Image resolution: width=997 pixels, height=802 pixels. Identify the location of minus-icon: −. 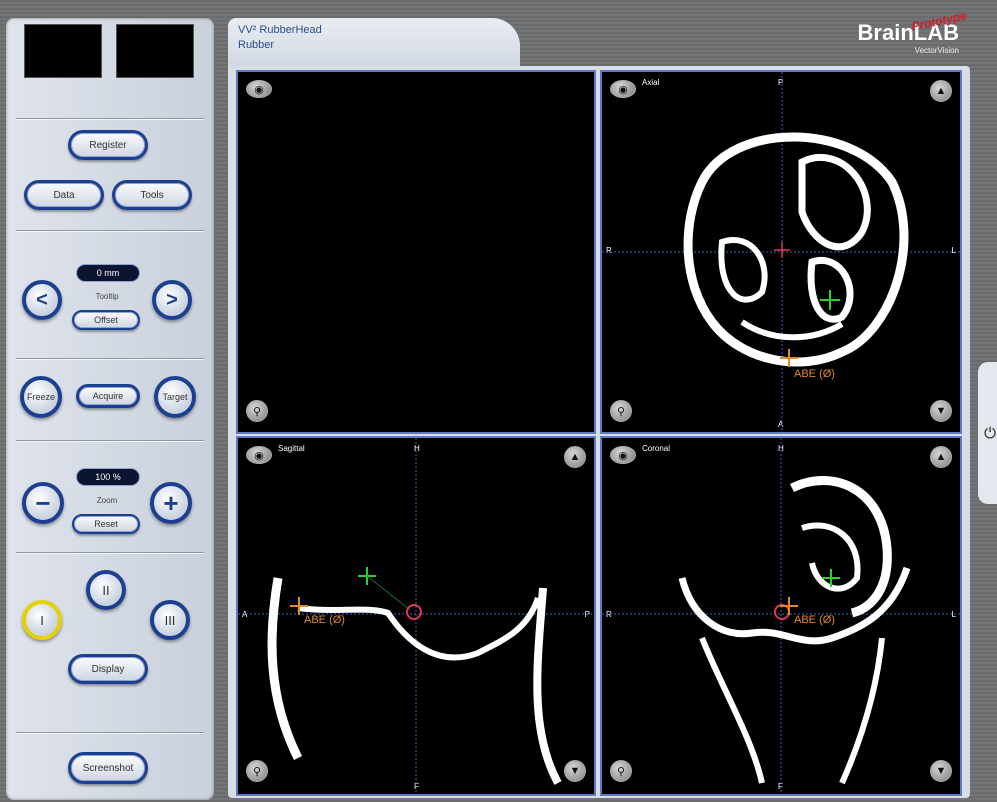
(43, 503).